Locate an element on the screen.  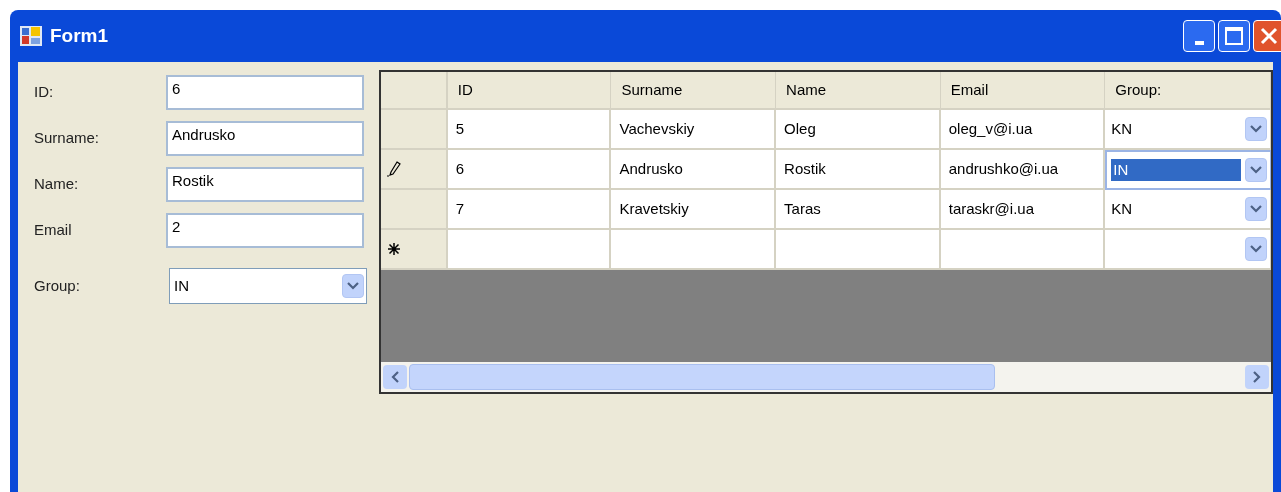
minimize-icon is located at coordinates (1199, 43).